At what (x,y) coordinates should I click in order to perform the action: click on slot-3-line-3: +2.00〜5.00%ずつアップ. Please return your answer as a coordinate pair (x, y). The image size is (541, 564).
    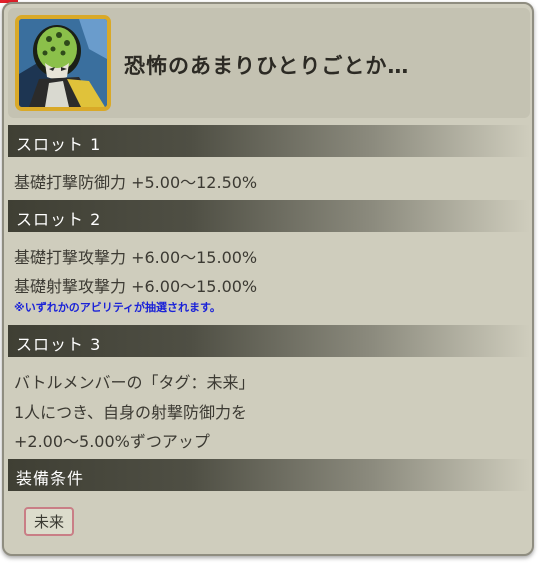
    Looking at the image, I should click on (112, 441).